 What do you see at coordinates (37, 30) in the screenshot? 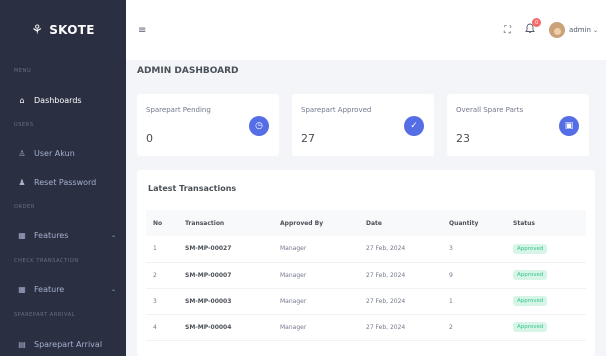
I see `logo-icon: ⚘` at bounding box center [37, 30].